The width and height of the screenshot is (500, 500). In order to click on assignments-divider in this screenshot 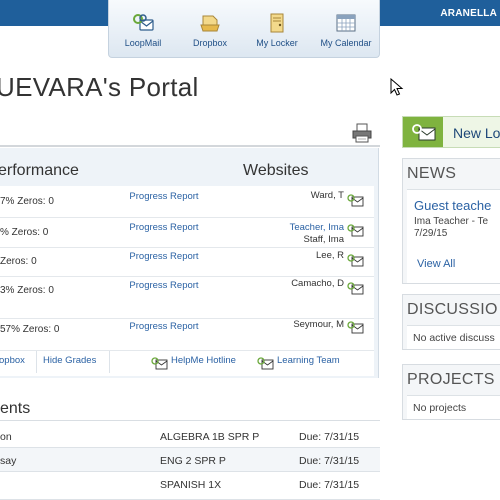, I will do `click(190, 420)`.